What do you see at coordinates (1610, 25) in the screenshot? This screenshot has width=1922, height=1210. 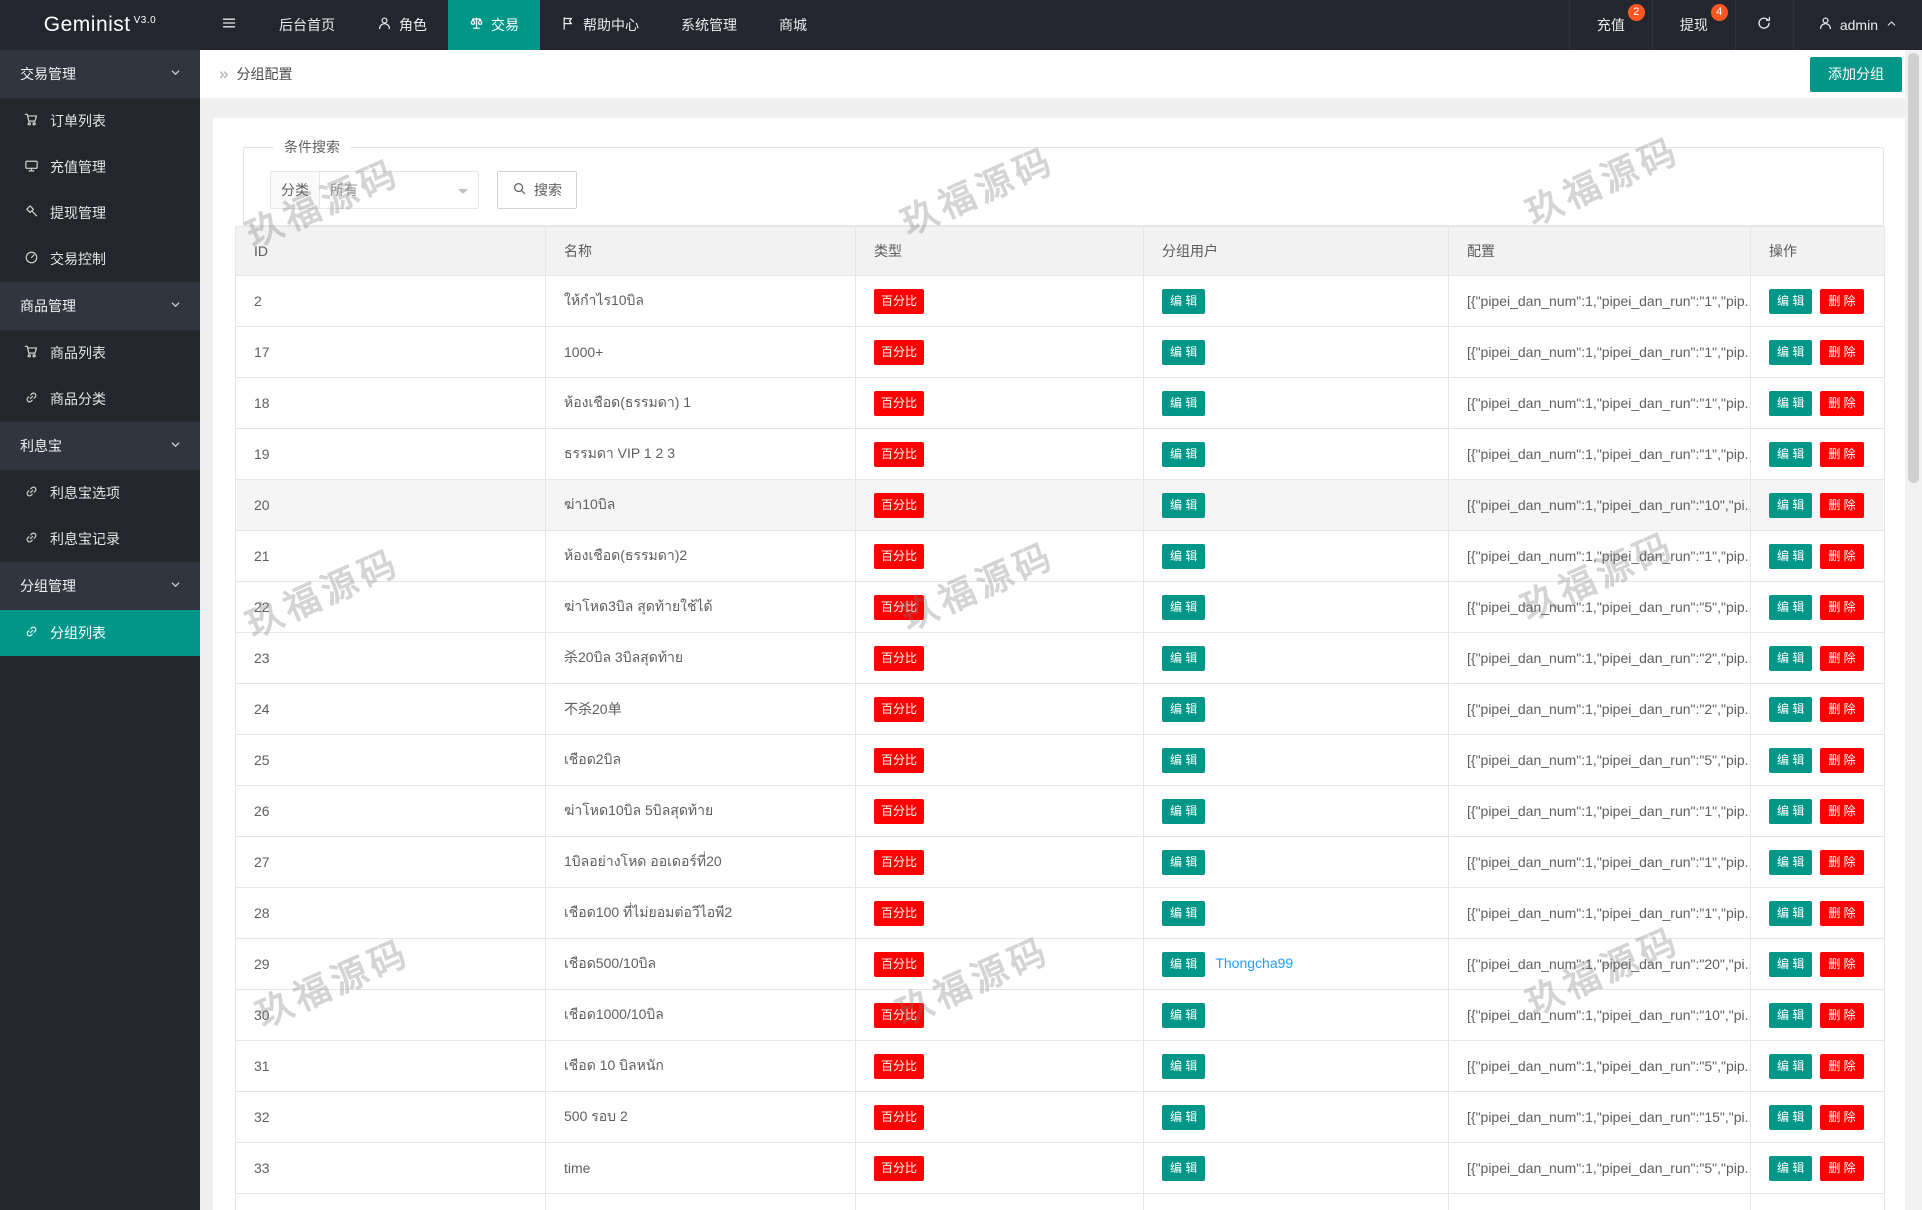 I see `recharge-button: 充值 2` at bounding box center [1610, 25].